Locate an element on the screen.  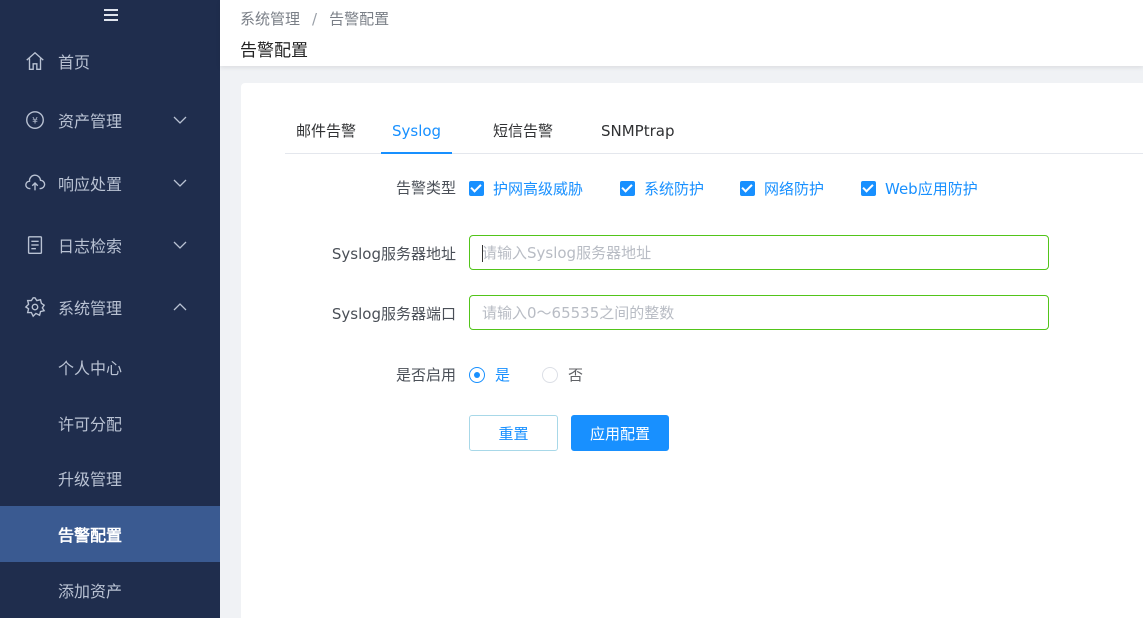
sidebar-item-label: 日志检索 is located at coordinates (90, 246).